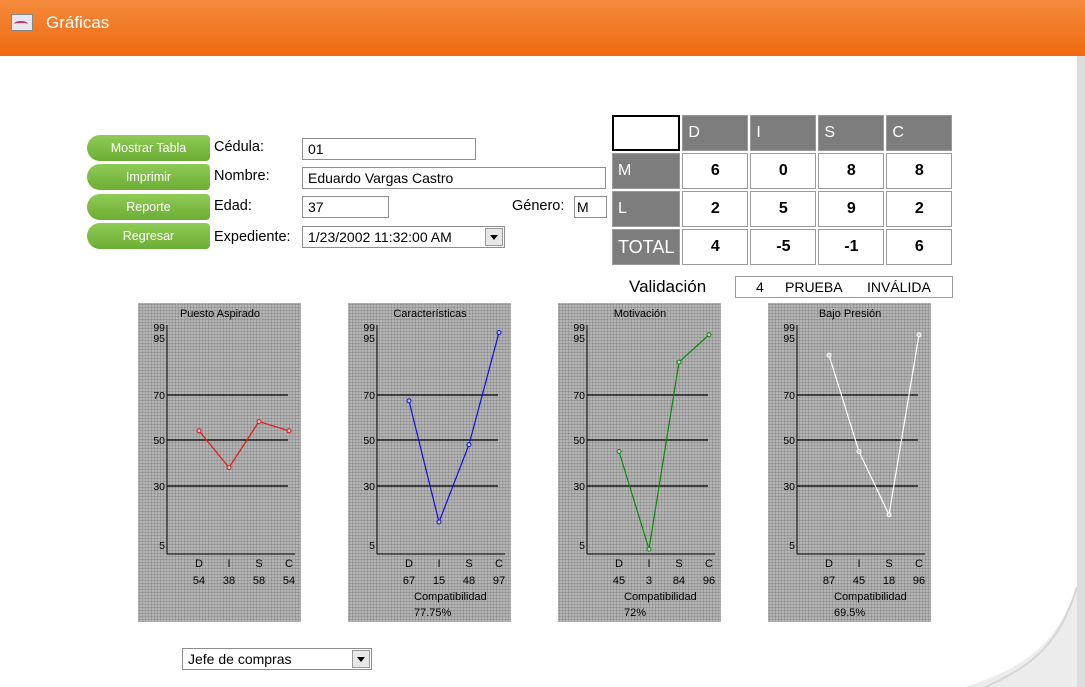  I want to click on data-label: 96, so click(709, 581).